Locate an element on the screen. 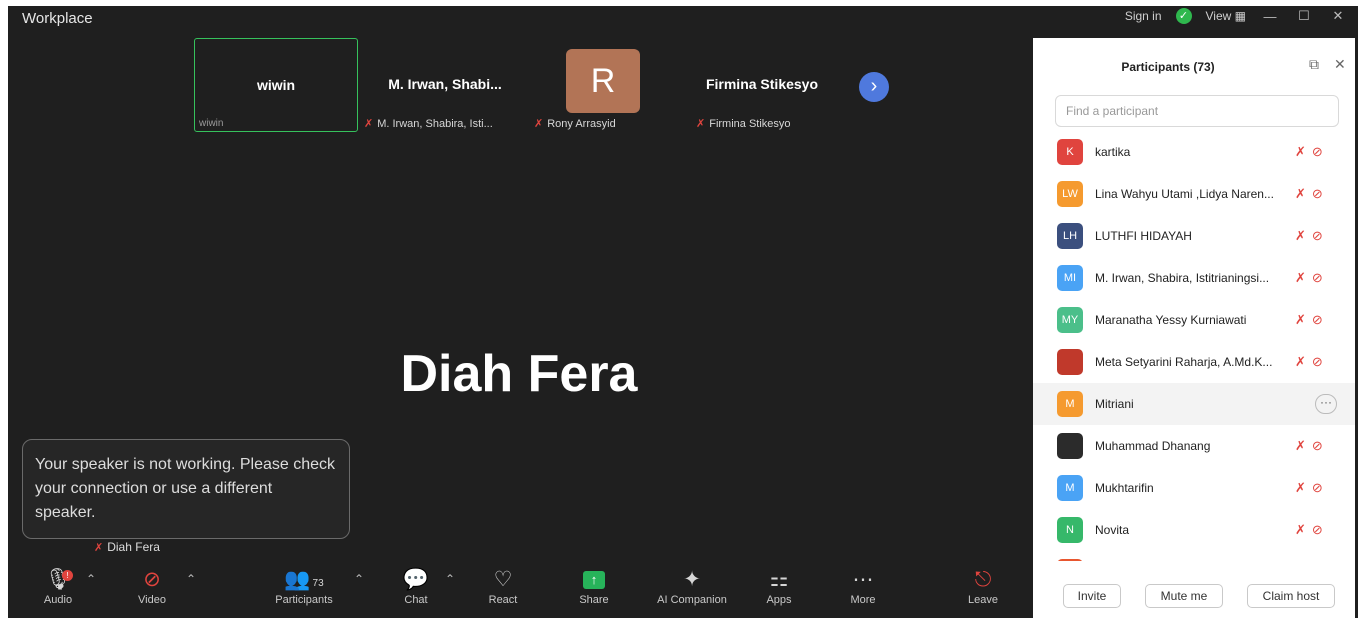  participant-row: ✗⊘ is located at coordinates (1194, 556).